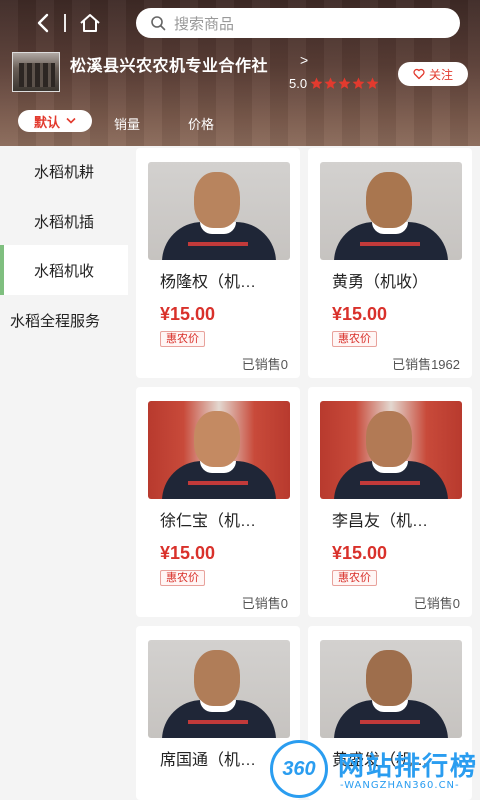  What do you see at coordinates (158, 23) in the screenshot?
I see `search-icon` at bounding box center [158, 23].